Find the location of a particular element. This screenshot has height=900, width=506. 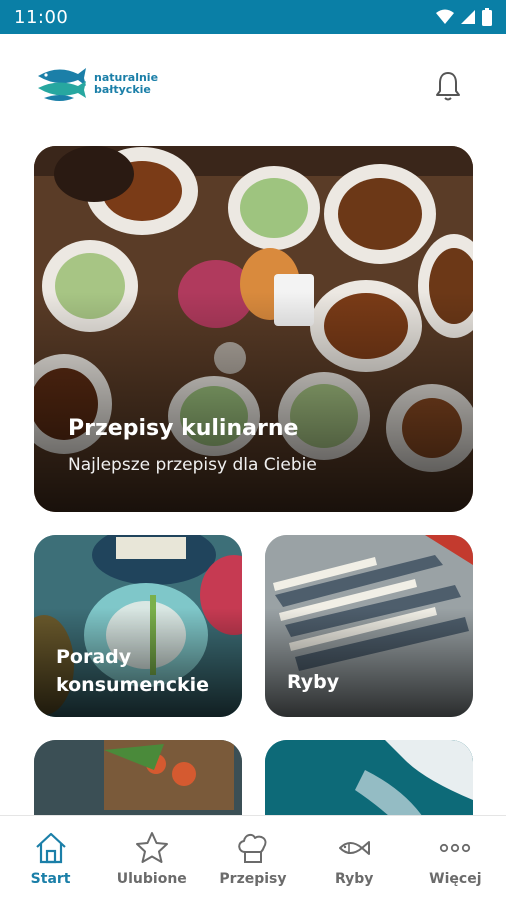

nav-label: Ulubione is located at coordinates (151, 879).